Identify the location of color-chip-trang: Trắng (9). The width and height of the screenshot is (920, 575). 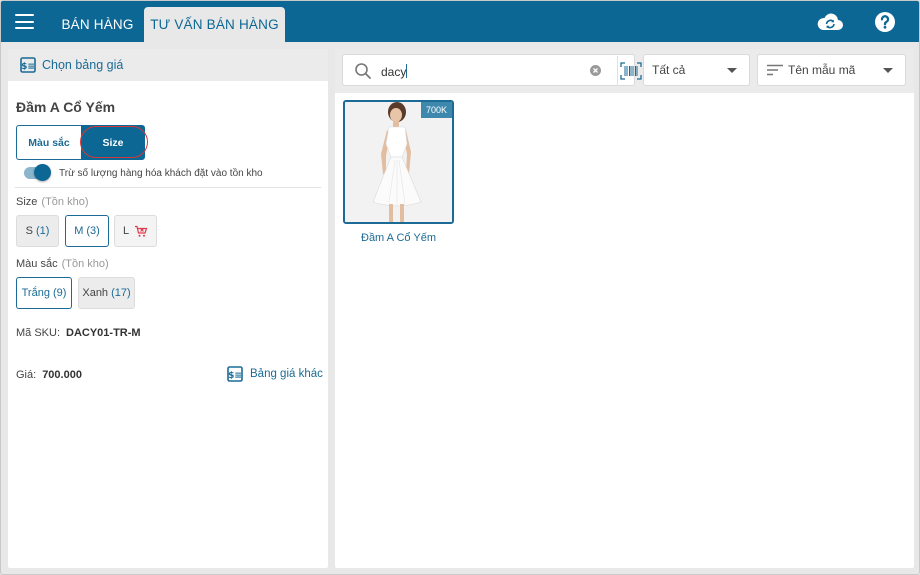
(44, 293).